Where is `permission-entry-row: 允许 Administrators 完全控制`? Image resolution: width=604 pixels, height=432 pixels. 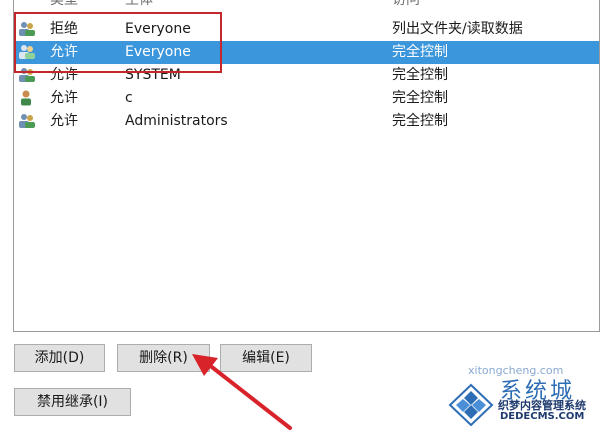
permission-entry-row: 允许 Administrators 完全控制 is located at coordinates (306, 121).